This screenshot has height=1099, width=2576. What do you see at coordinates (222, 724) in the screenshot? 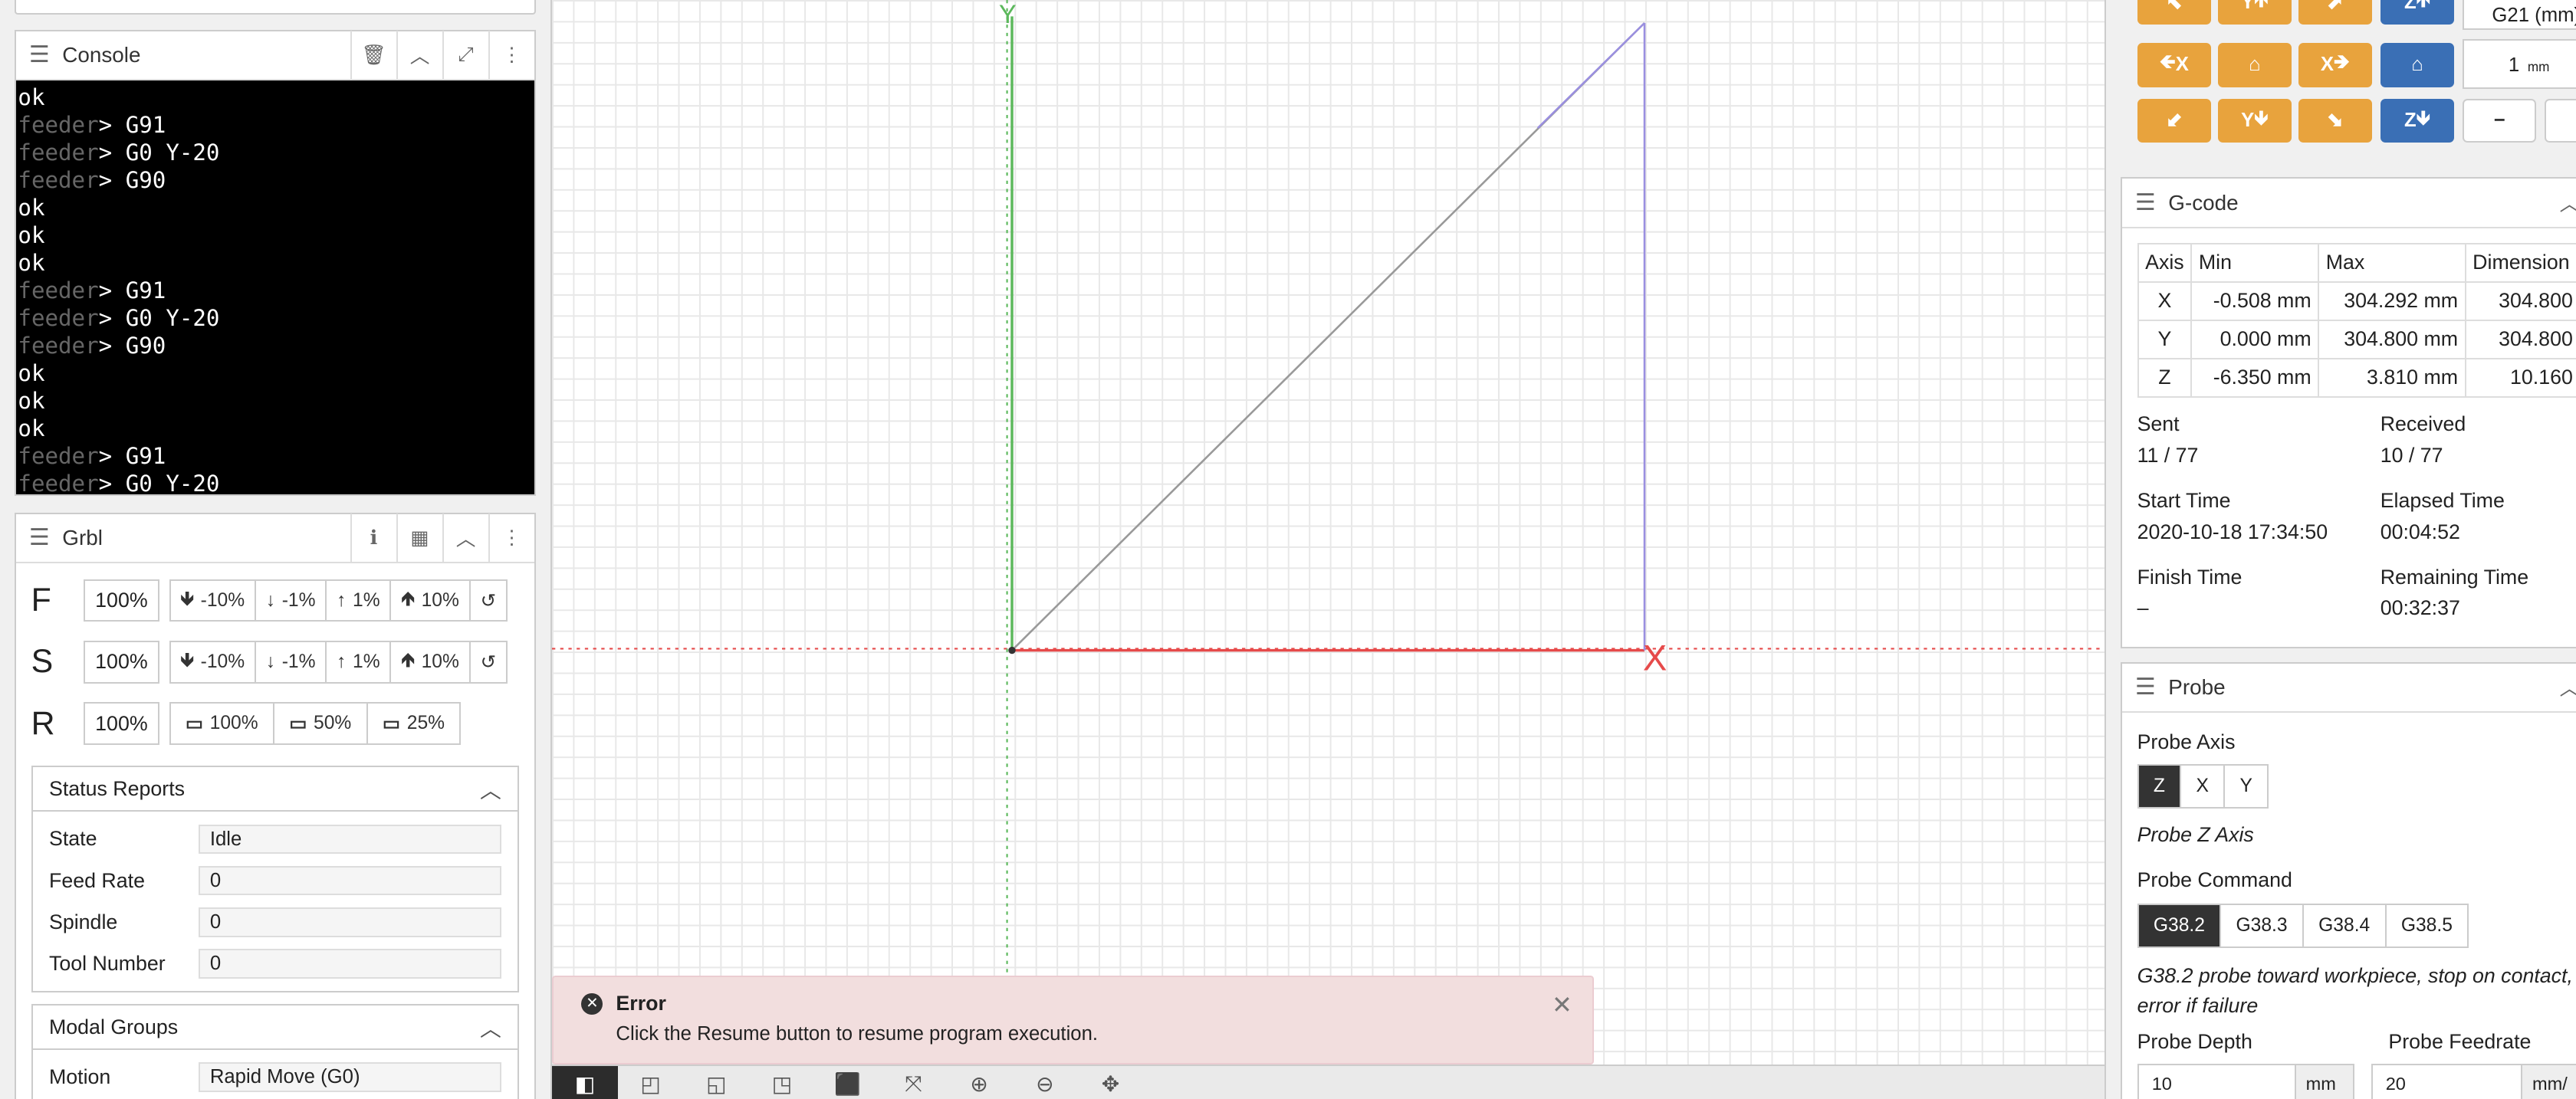
I see `rapid-100-button: ▭ 100%` at bounding box center [222, 724].